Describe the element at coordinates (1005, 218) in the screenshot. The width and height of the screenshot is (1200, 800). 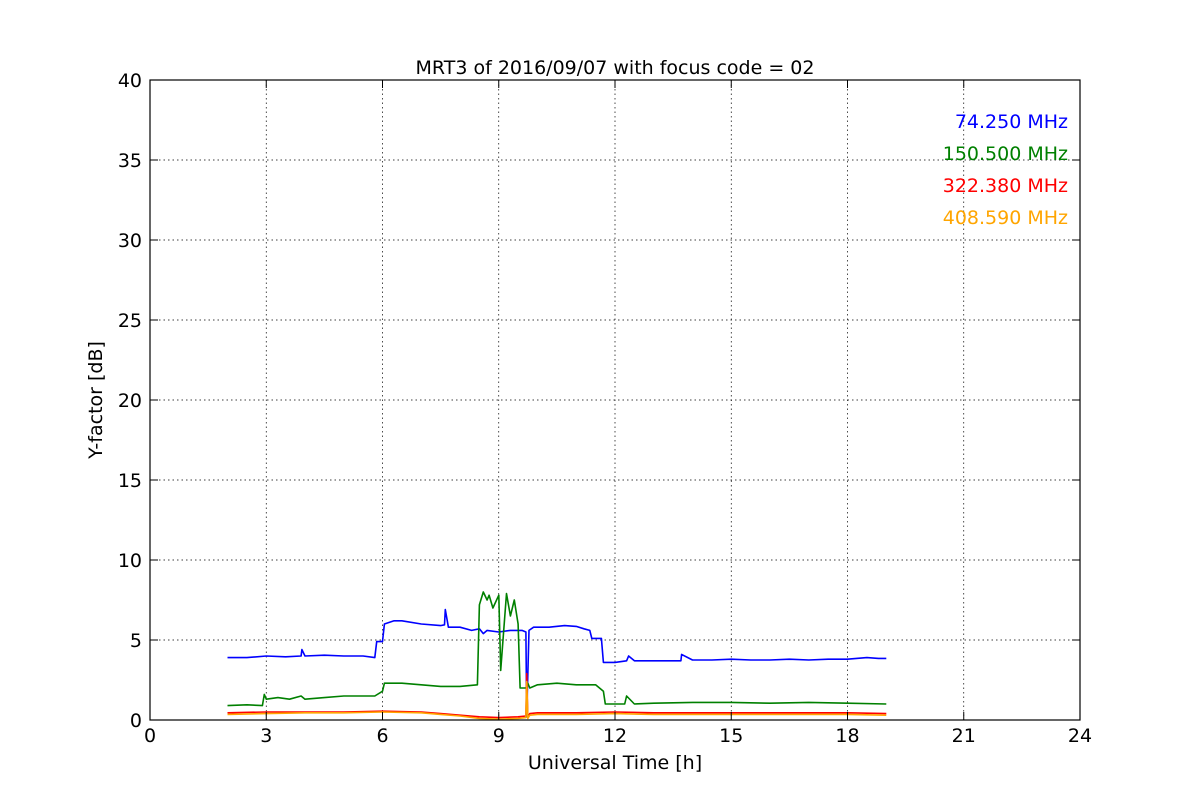
I see `legend-entry-3: 408.590 MHz` at that location.